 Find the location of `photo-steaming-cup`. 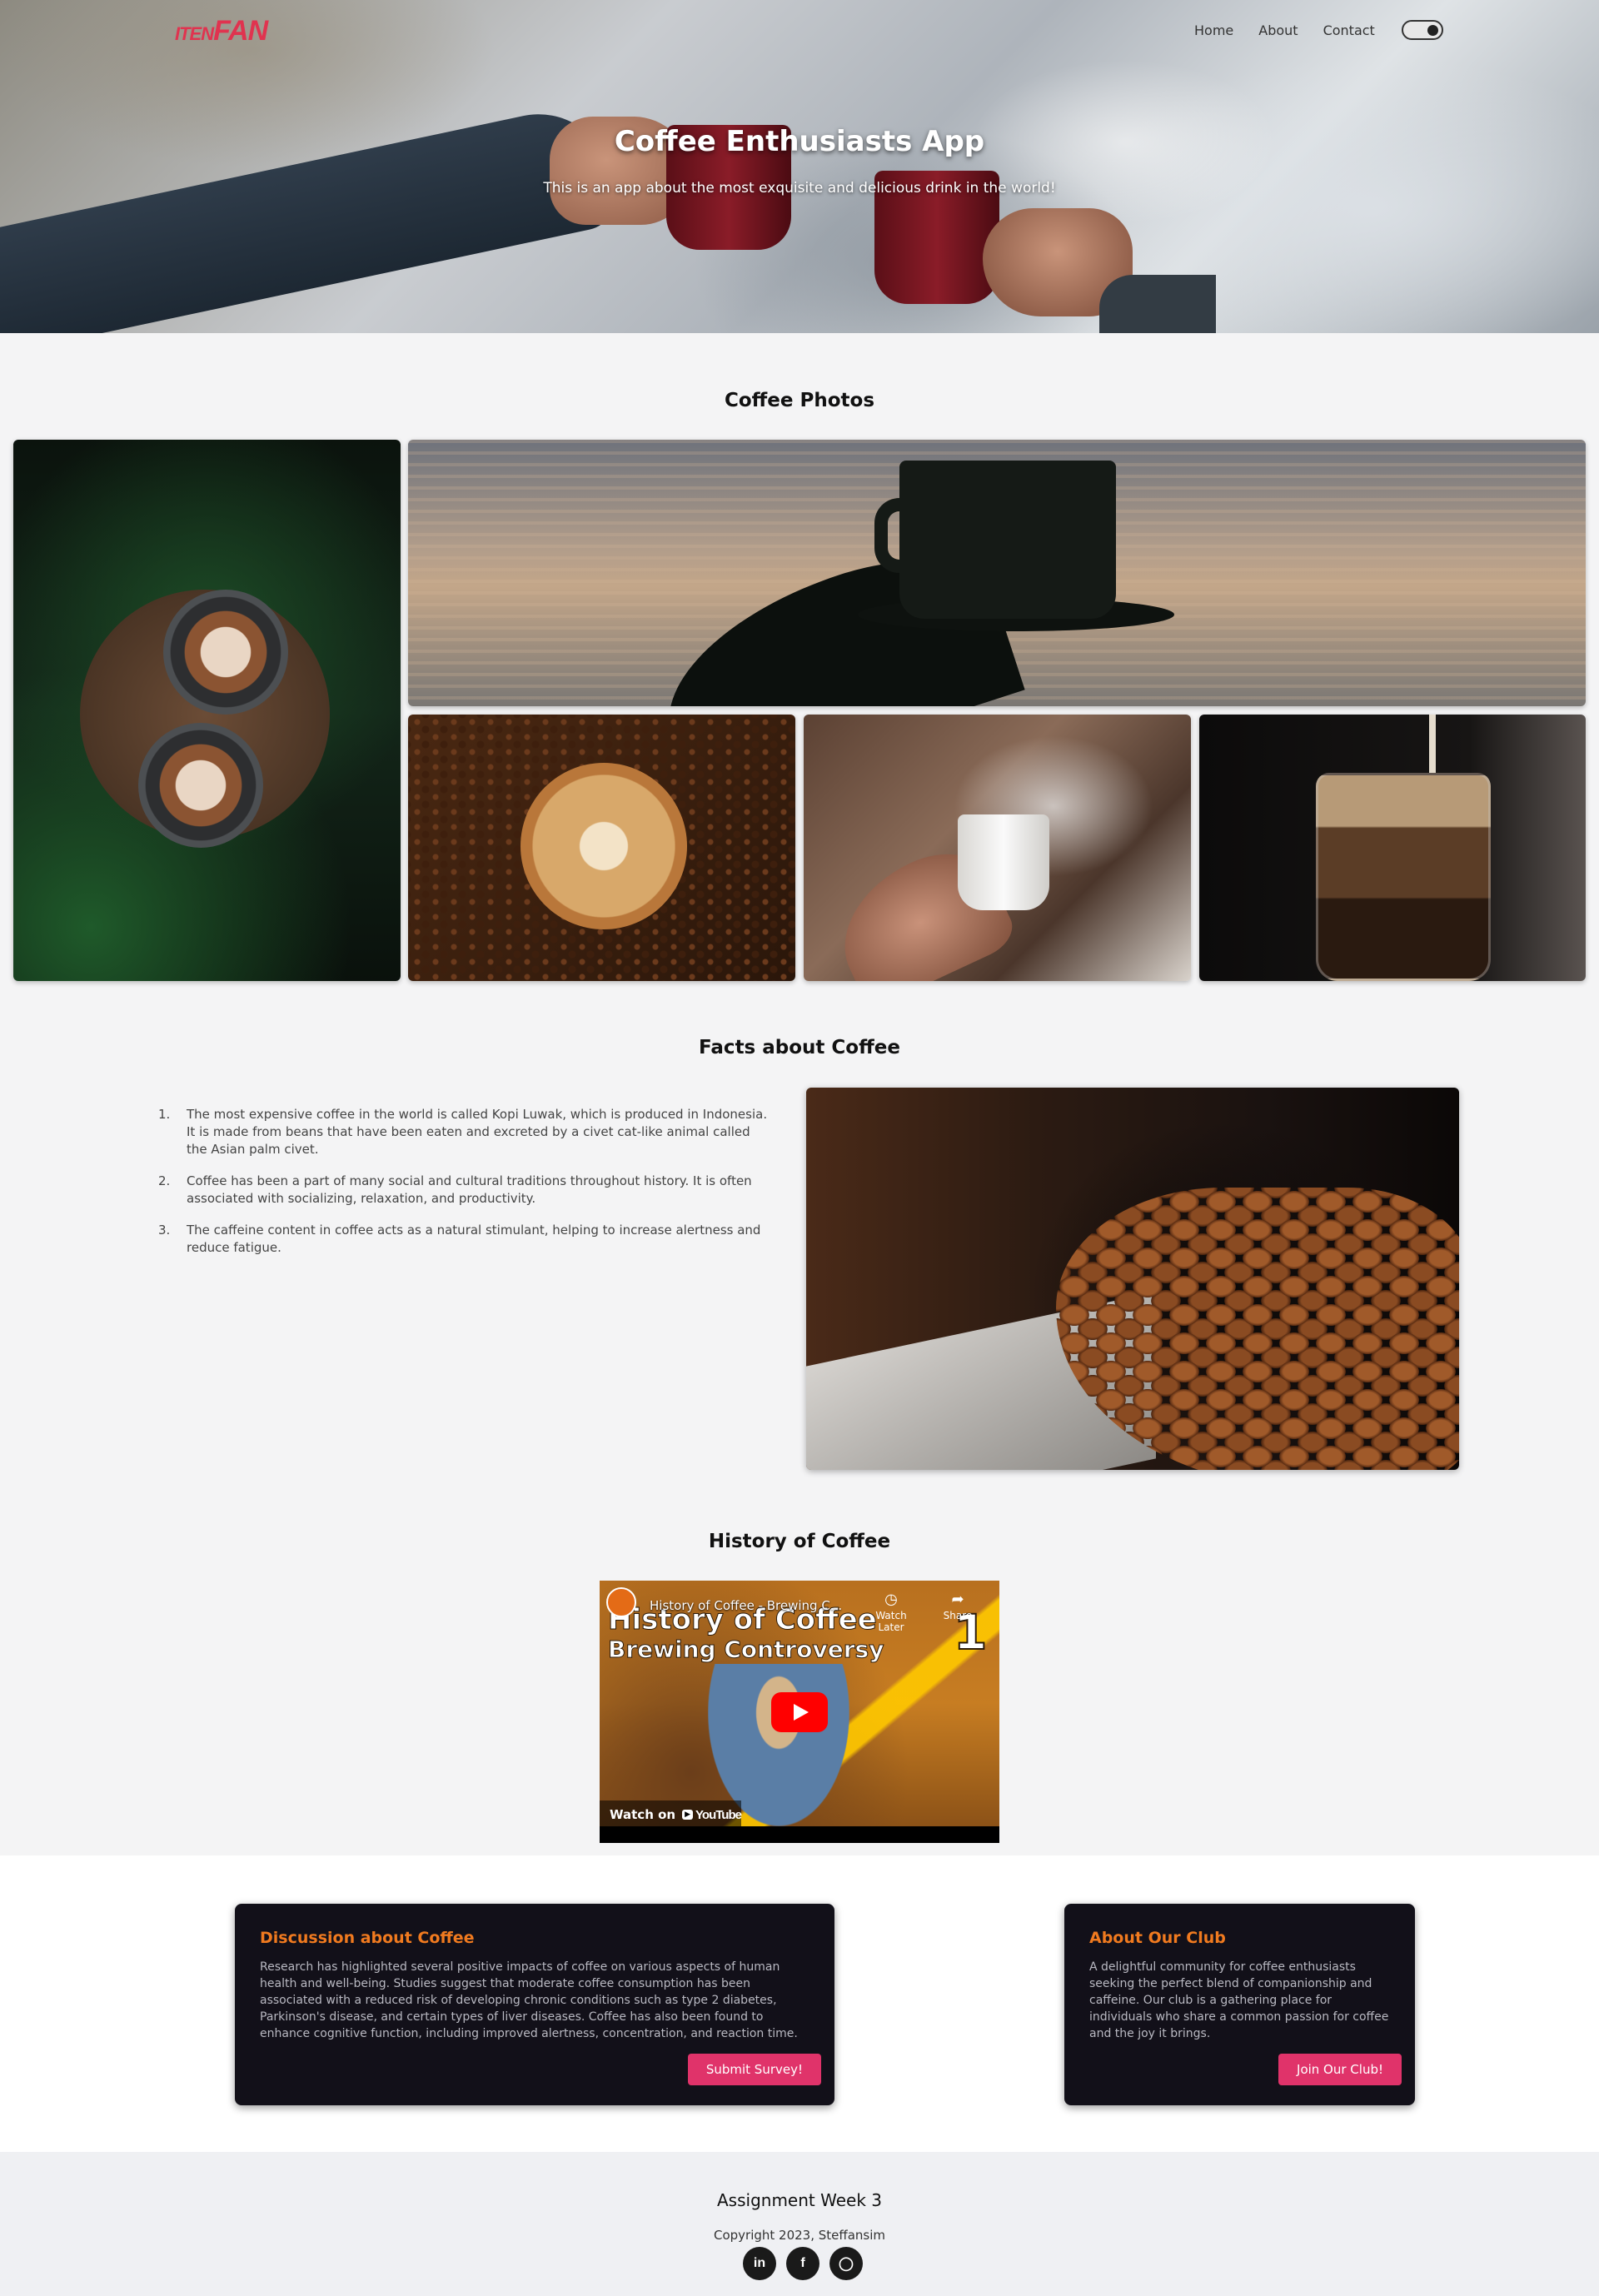

photo-steaming-cup is located at coordinates (997, 848).